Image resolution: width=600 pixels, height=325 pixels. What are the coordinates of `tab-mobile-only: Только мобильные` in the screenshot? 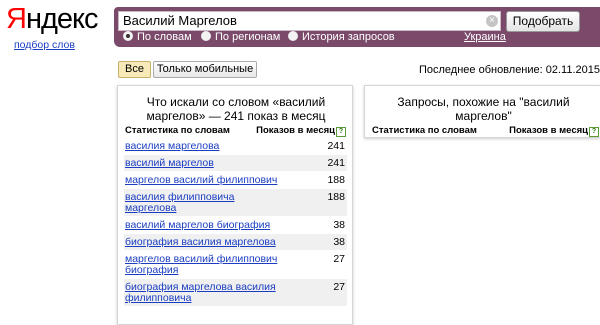 It's located at (205, 69).